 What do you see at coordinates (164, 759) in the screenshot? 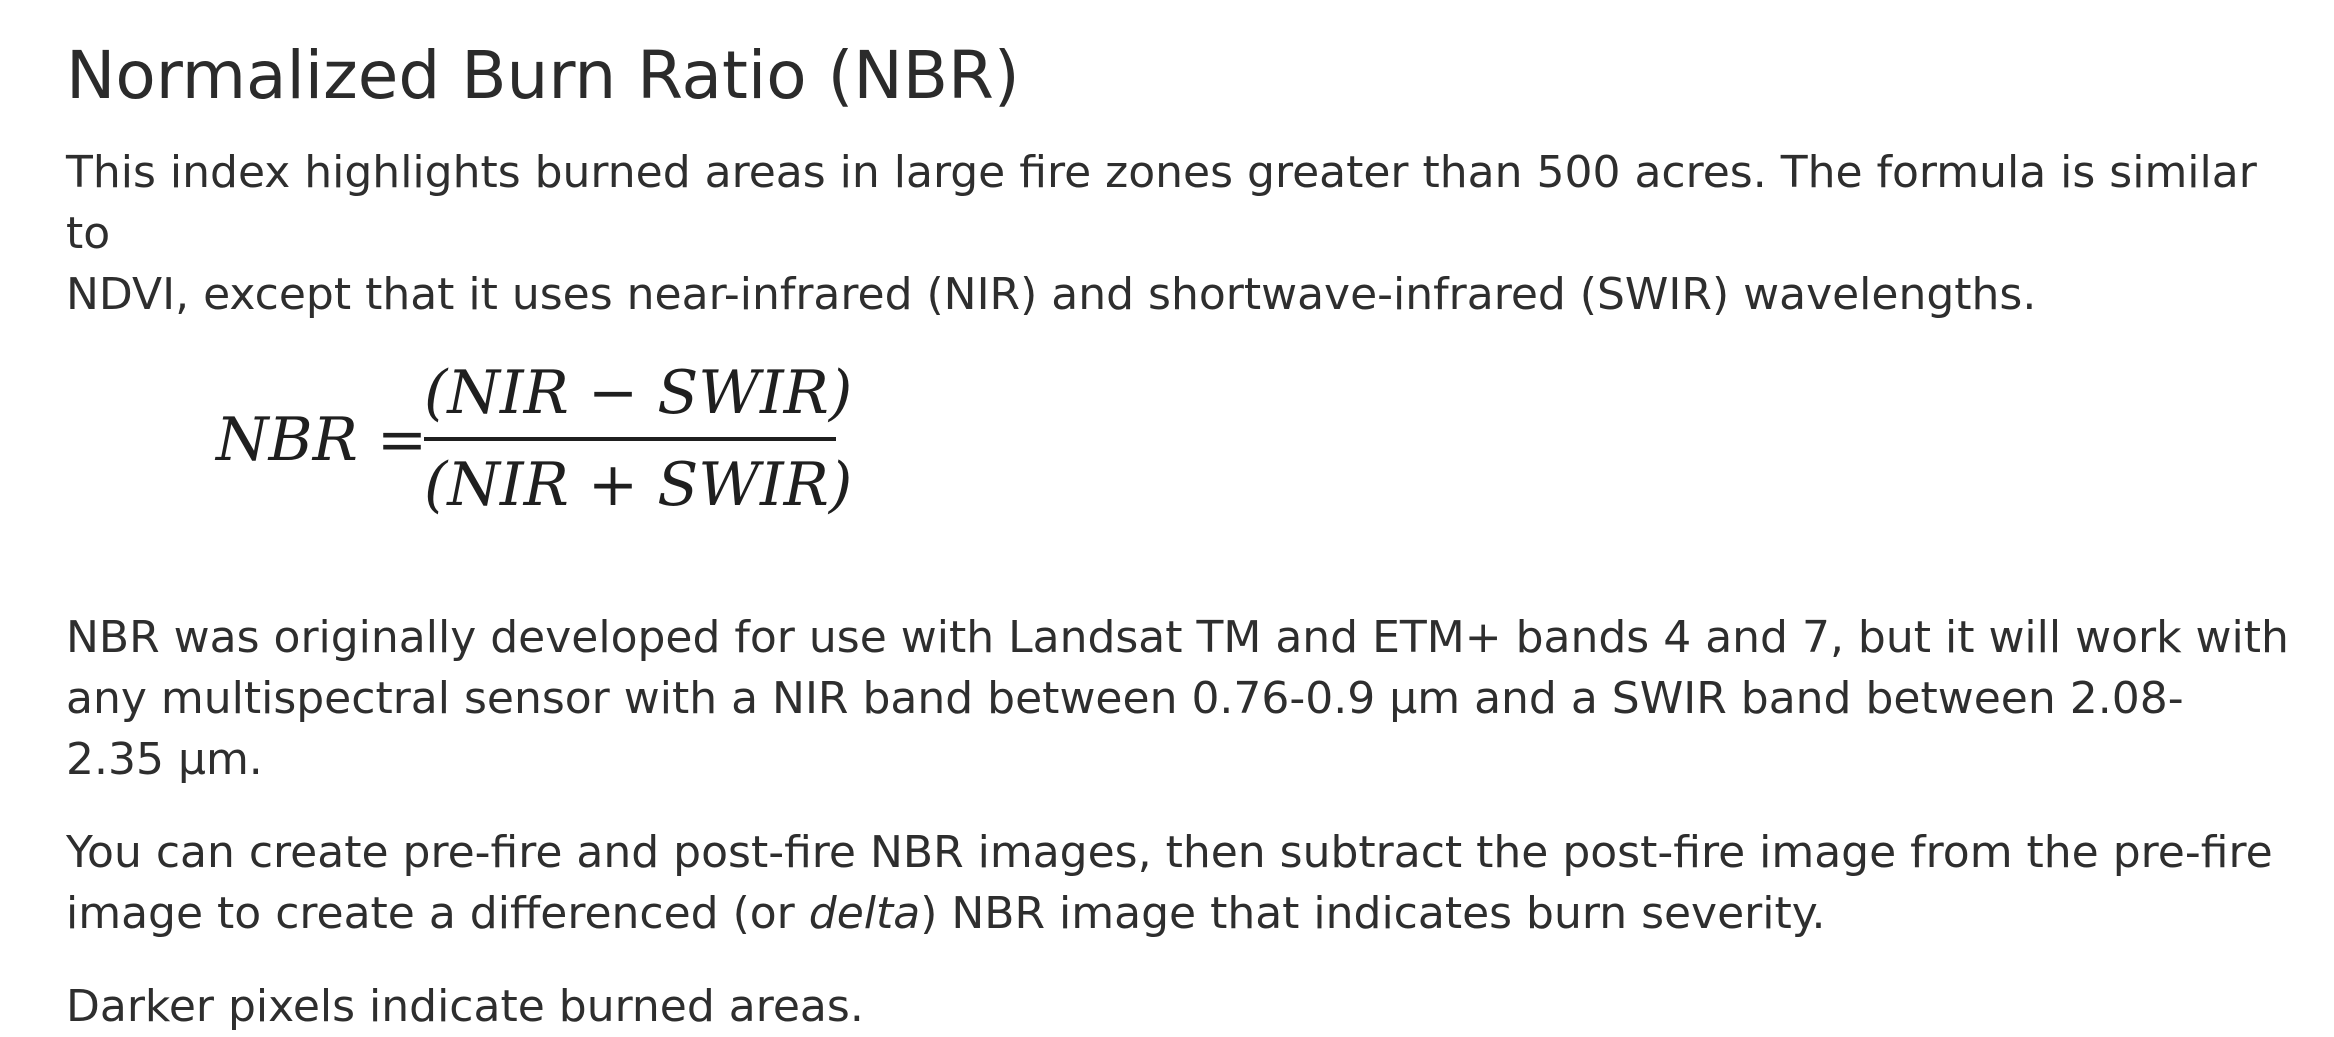
I see `sensor-line-3: 2.35 µm.` at bounding box center [164, 759].